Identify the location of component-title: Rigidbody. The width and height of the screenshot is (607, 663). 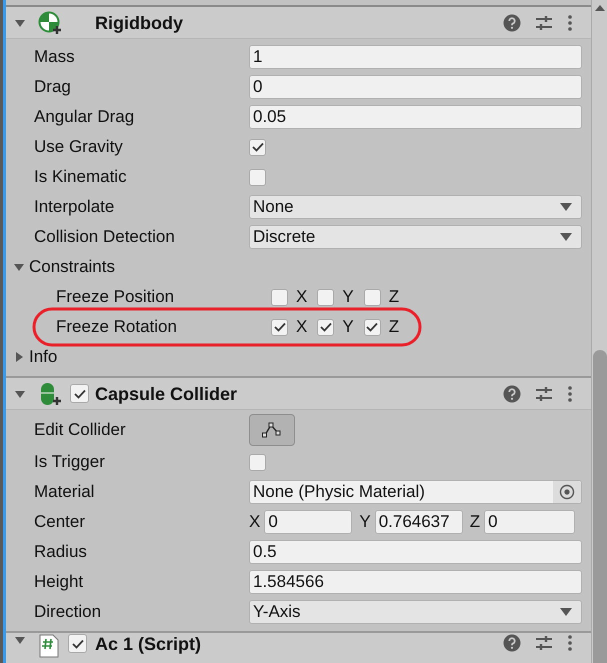
(139, 22).